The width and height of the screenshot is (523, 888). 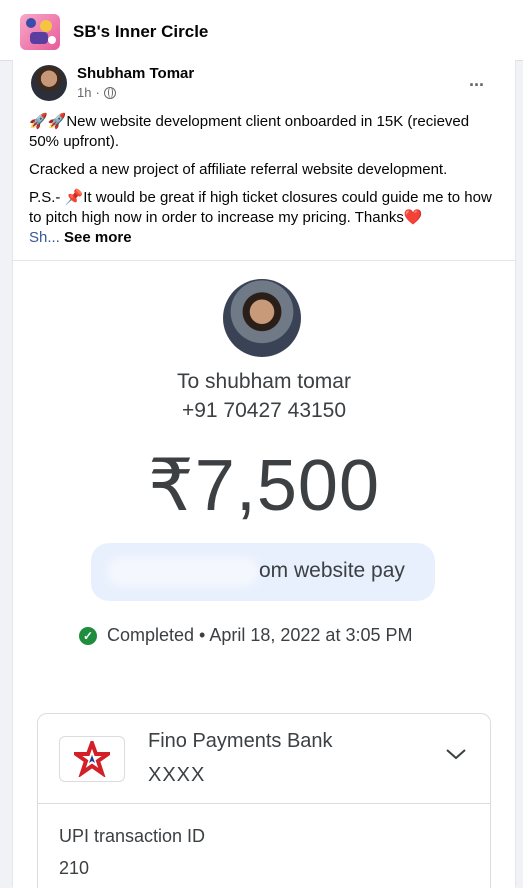 I want to click on payment-amount: ₹7,500, so click(x=264, y=486).